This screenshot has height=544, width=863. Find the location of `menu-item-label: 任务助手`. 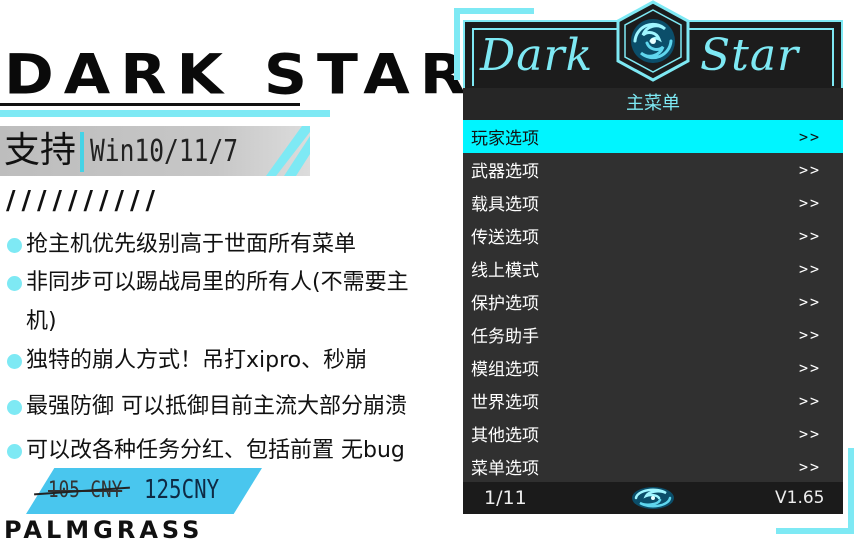

menu-item-label: 任务助手 is located at coordinates (505, 337).